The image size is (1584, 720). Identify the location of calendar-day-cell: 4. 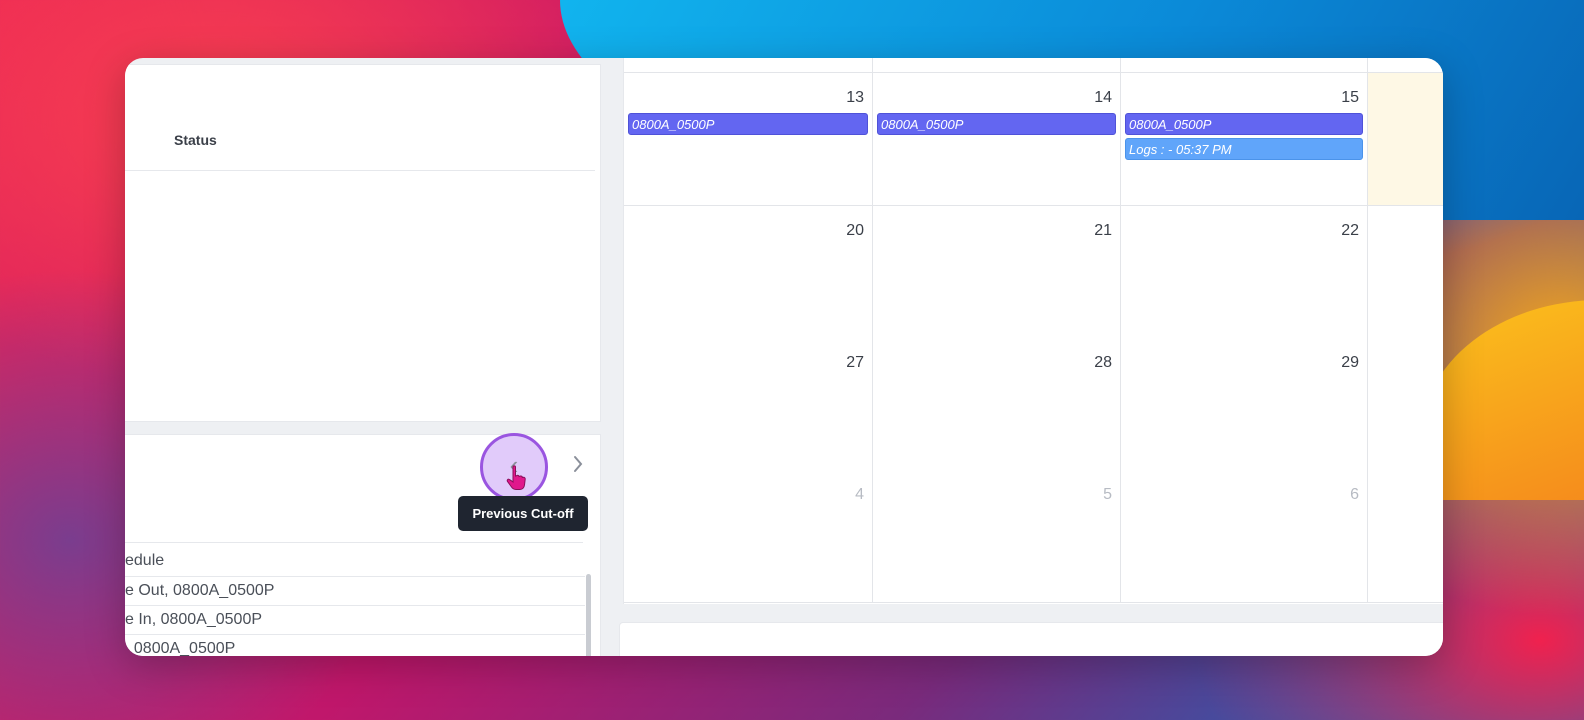
(748, 536).